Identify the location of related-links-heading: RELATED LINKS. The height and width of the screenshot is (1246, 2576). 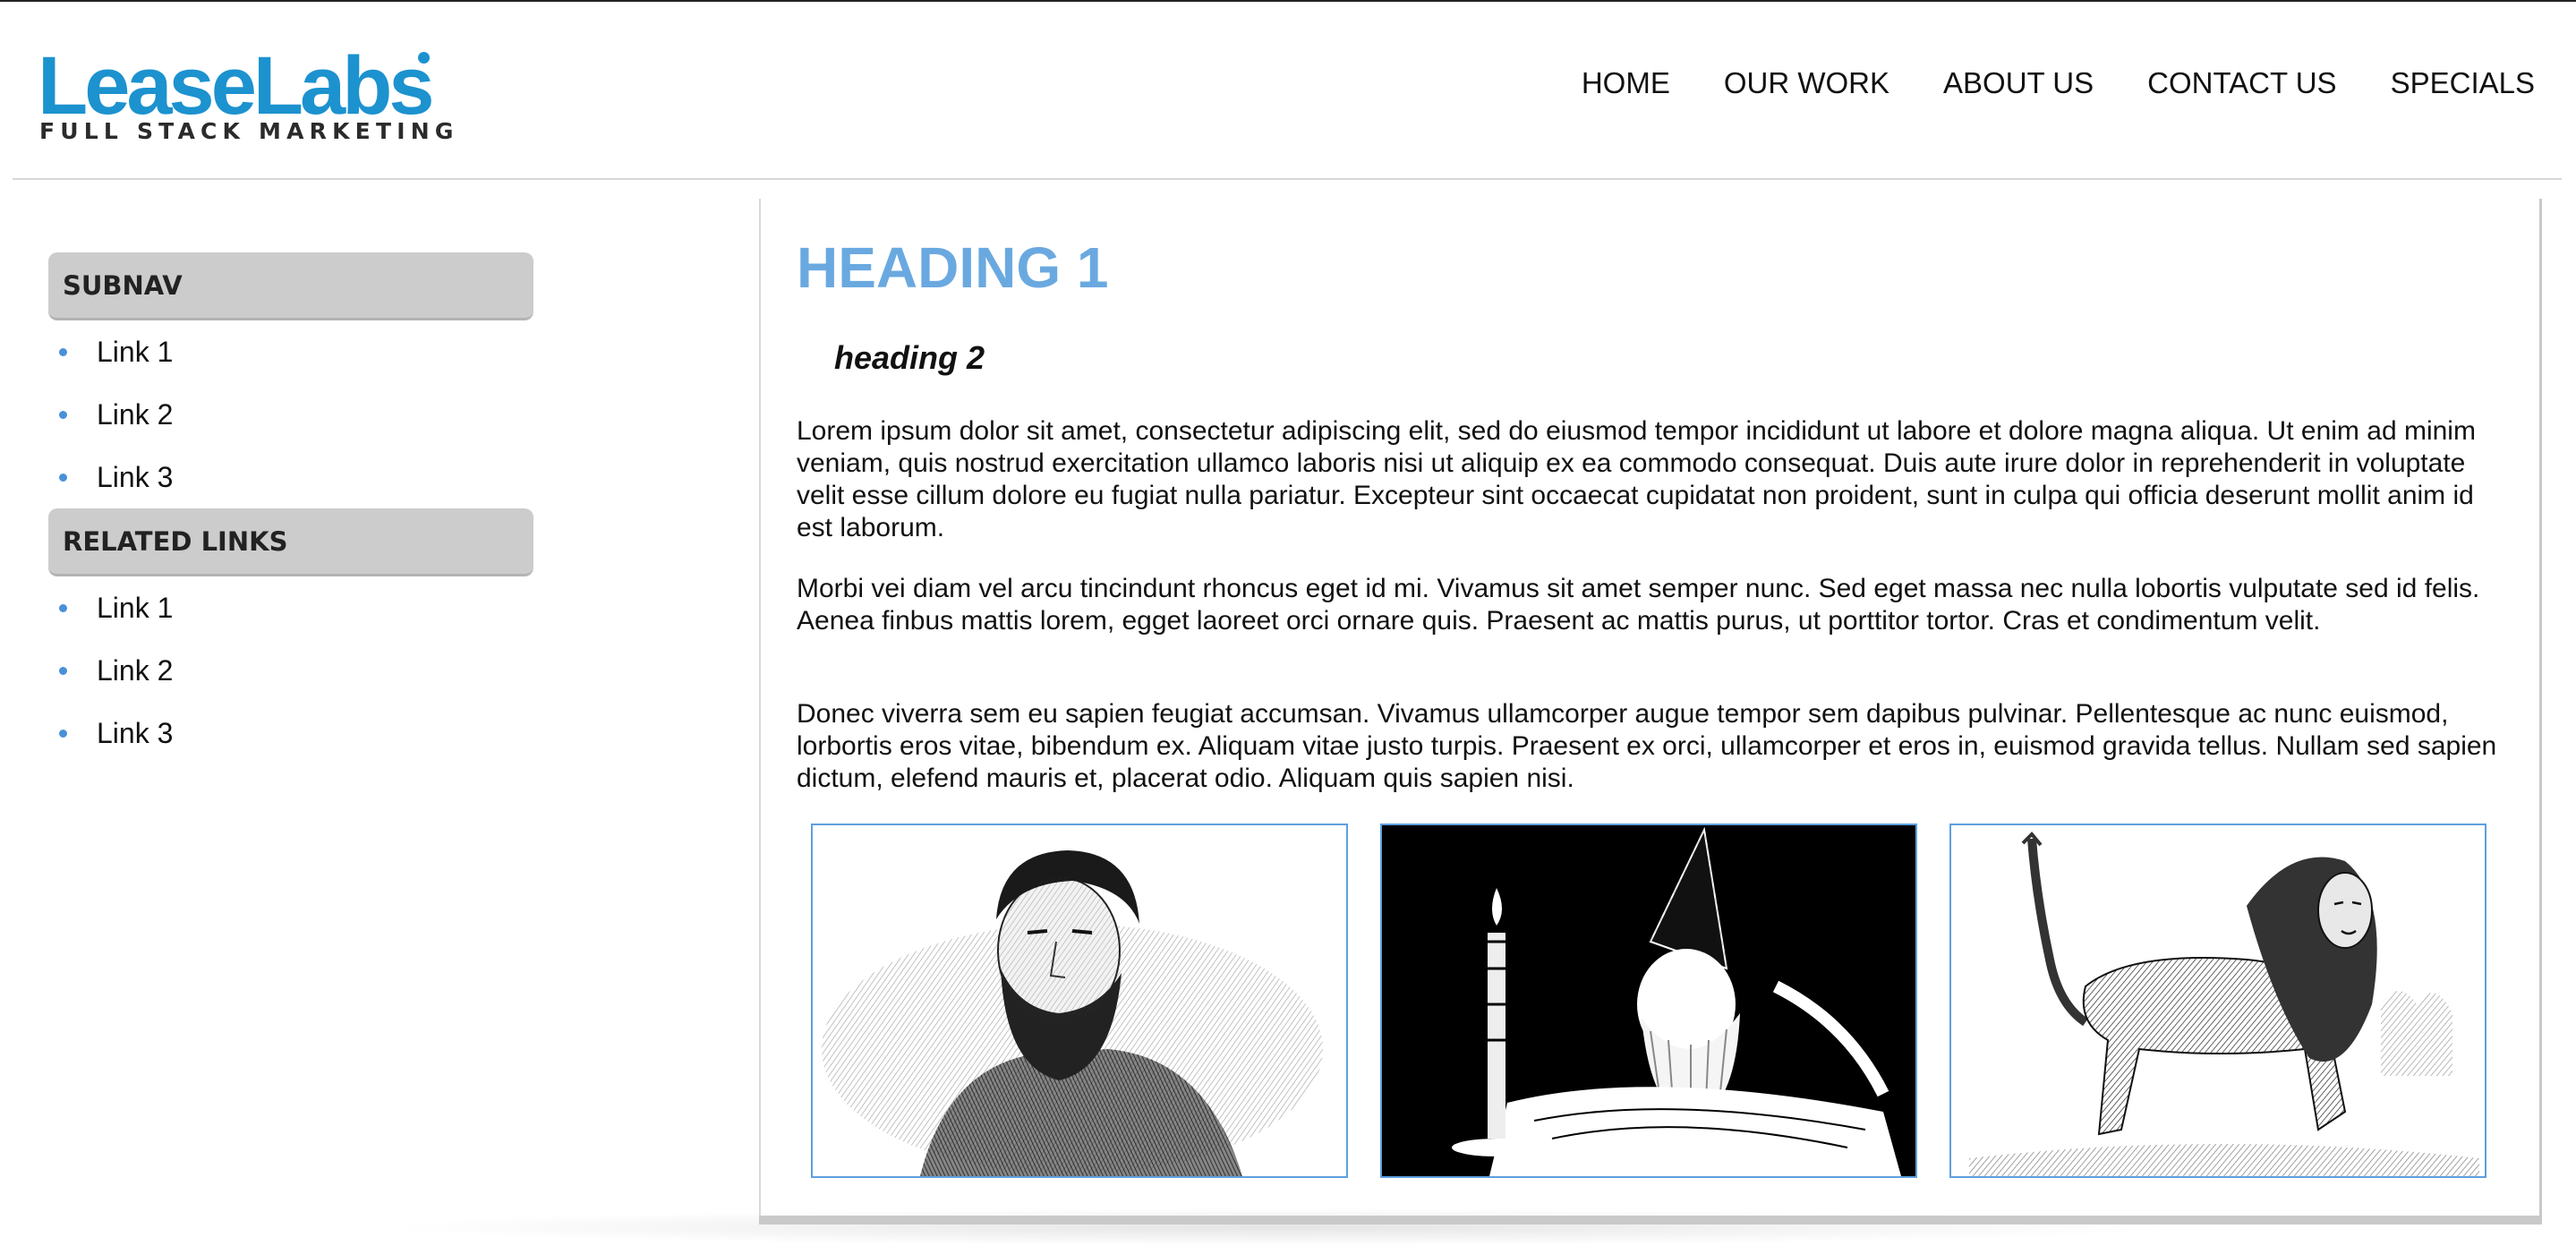
(290, 542).